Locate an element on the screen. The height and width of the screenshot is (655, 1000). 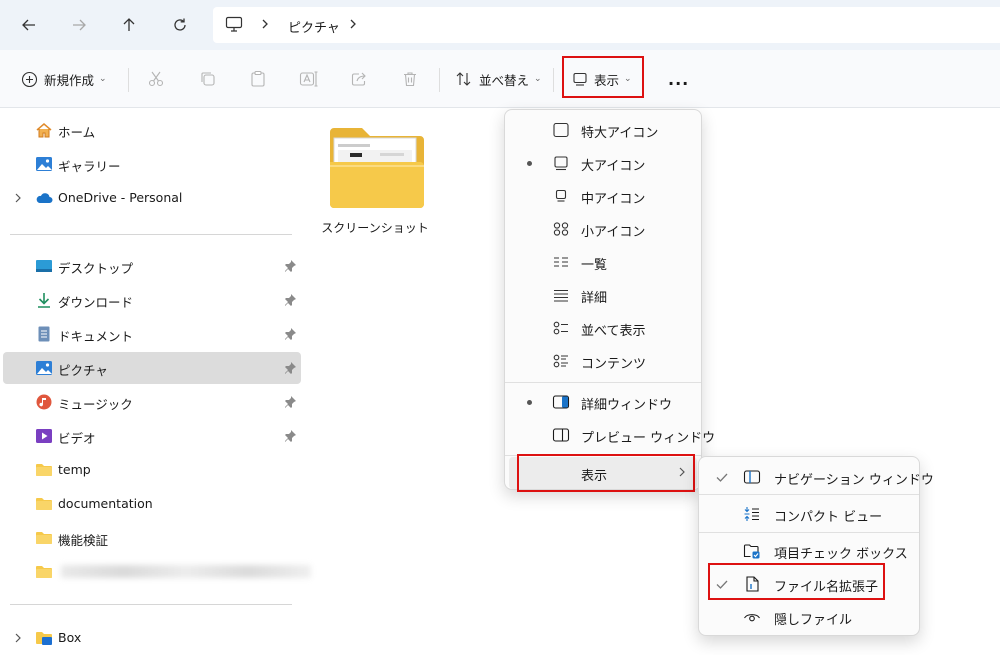
eye-icon is located at coordinates (752, 618).